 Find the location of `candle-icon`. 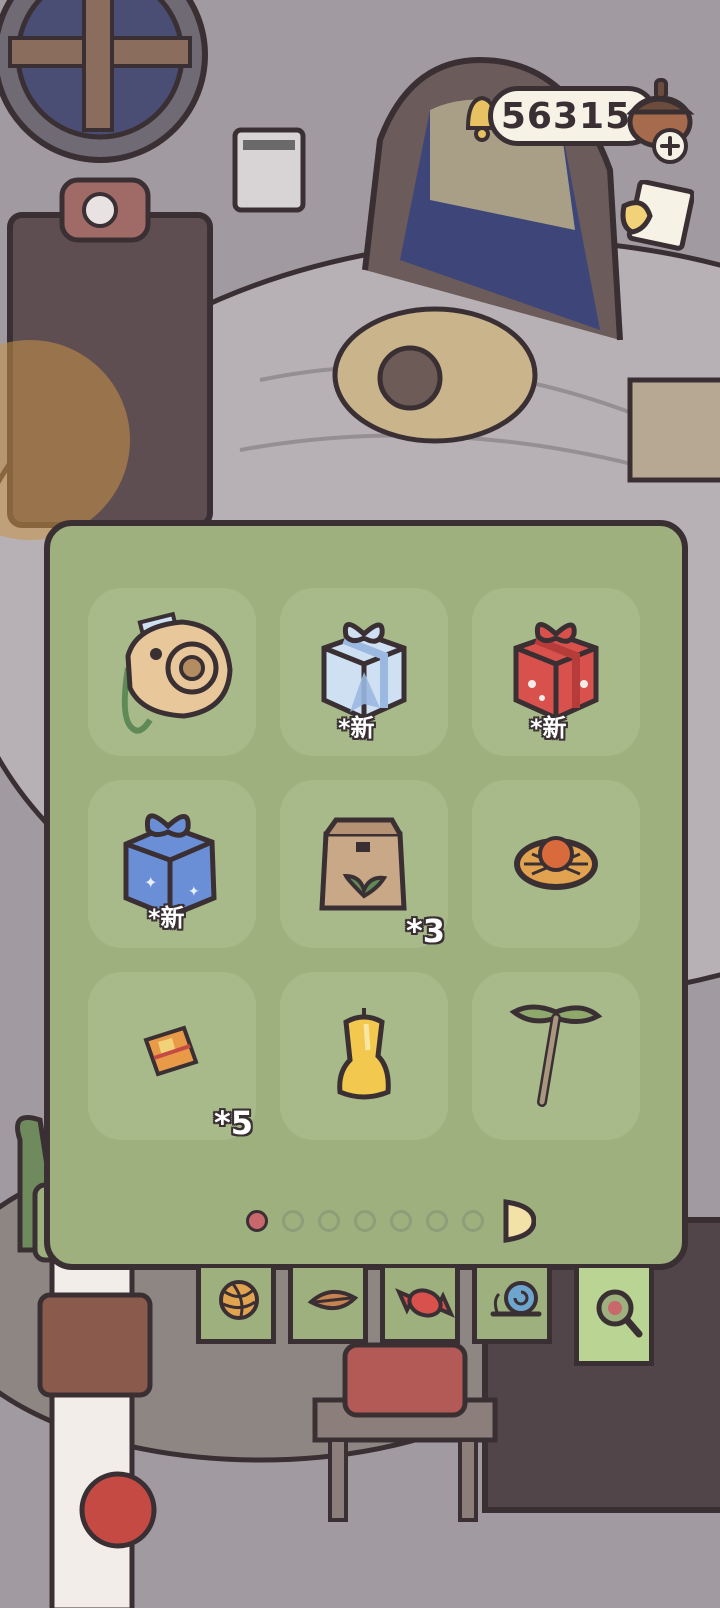

candle-icon is located at coordinates (364, 1054).